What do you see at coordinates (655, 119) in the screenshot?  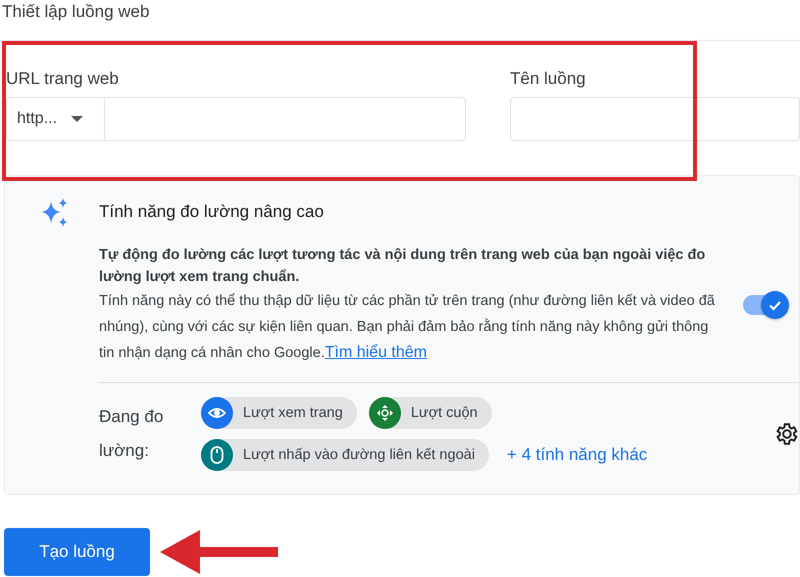 I see `stream-name-field` at bounding box center [655, 119].